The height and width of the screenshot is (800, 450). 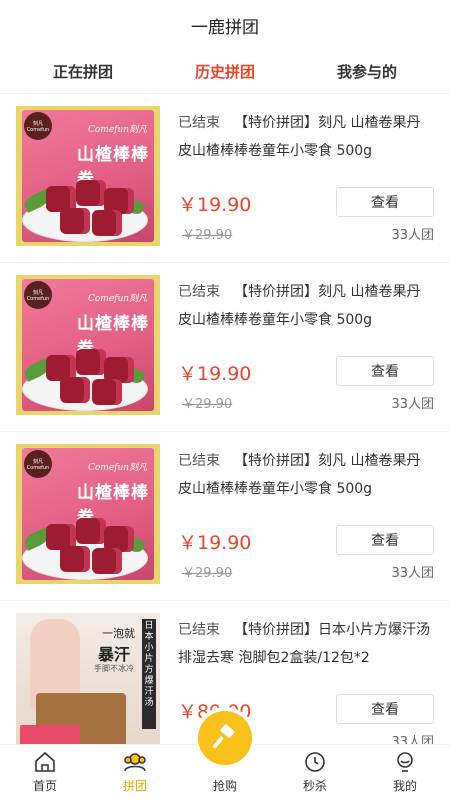 What do you see at coordinates (149, 674) in the screenshot?
I see `product-art-banner: 日本小片方爆汗汤` at bounding box center [149, 674].